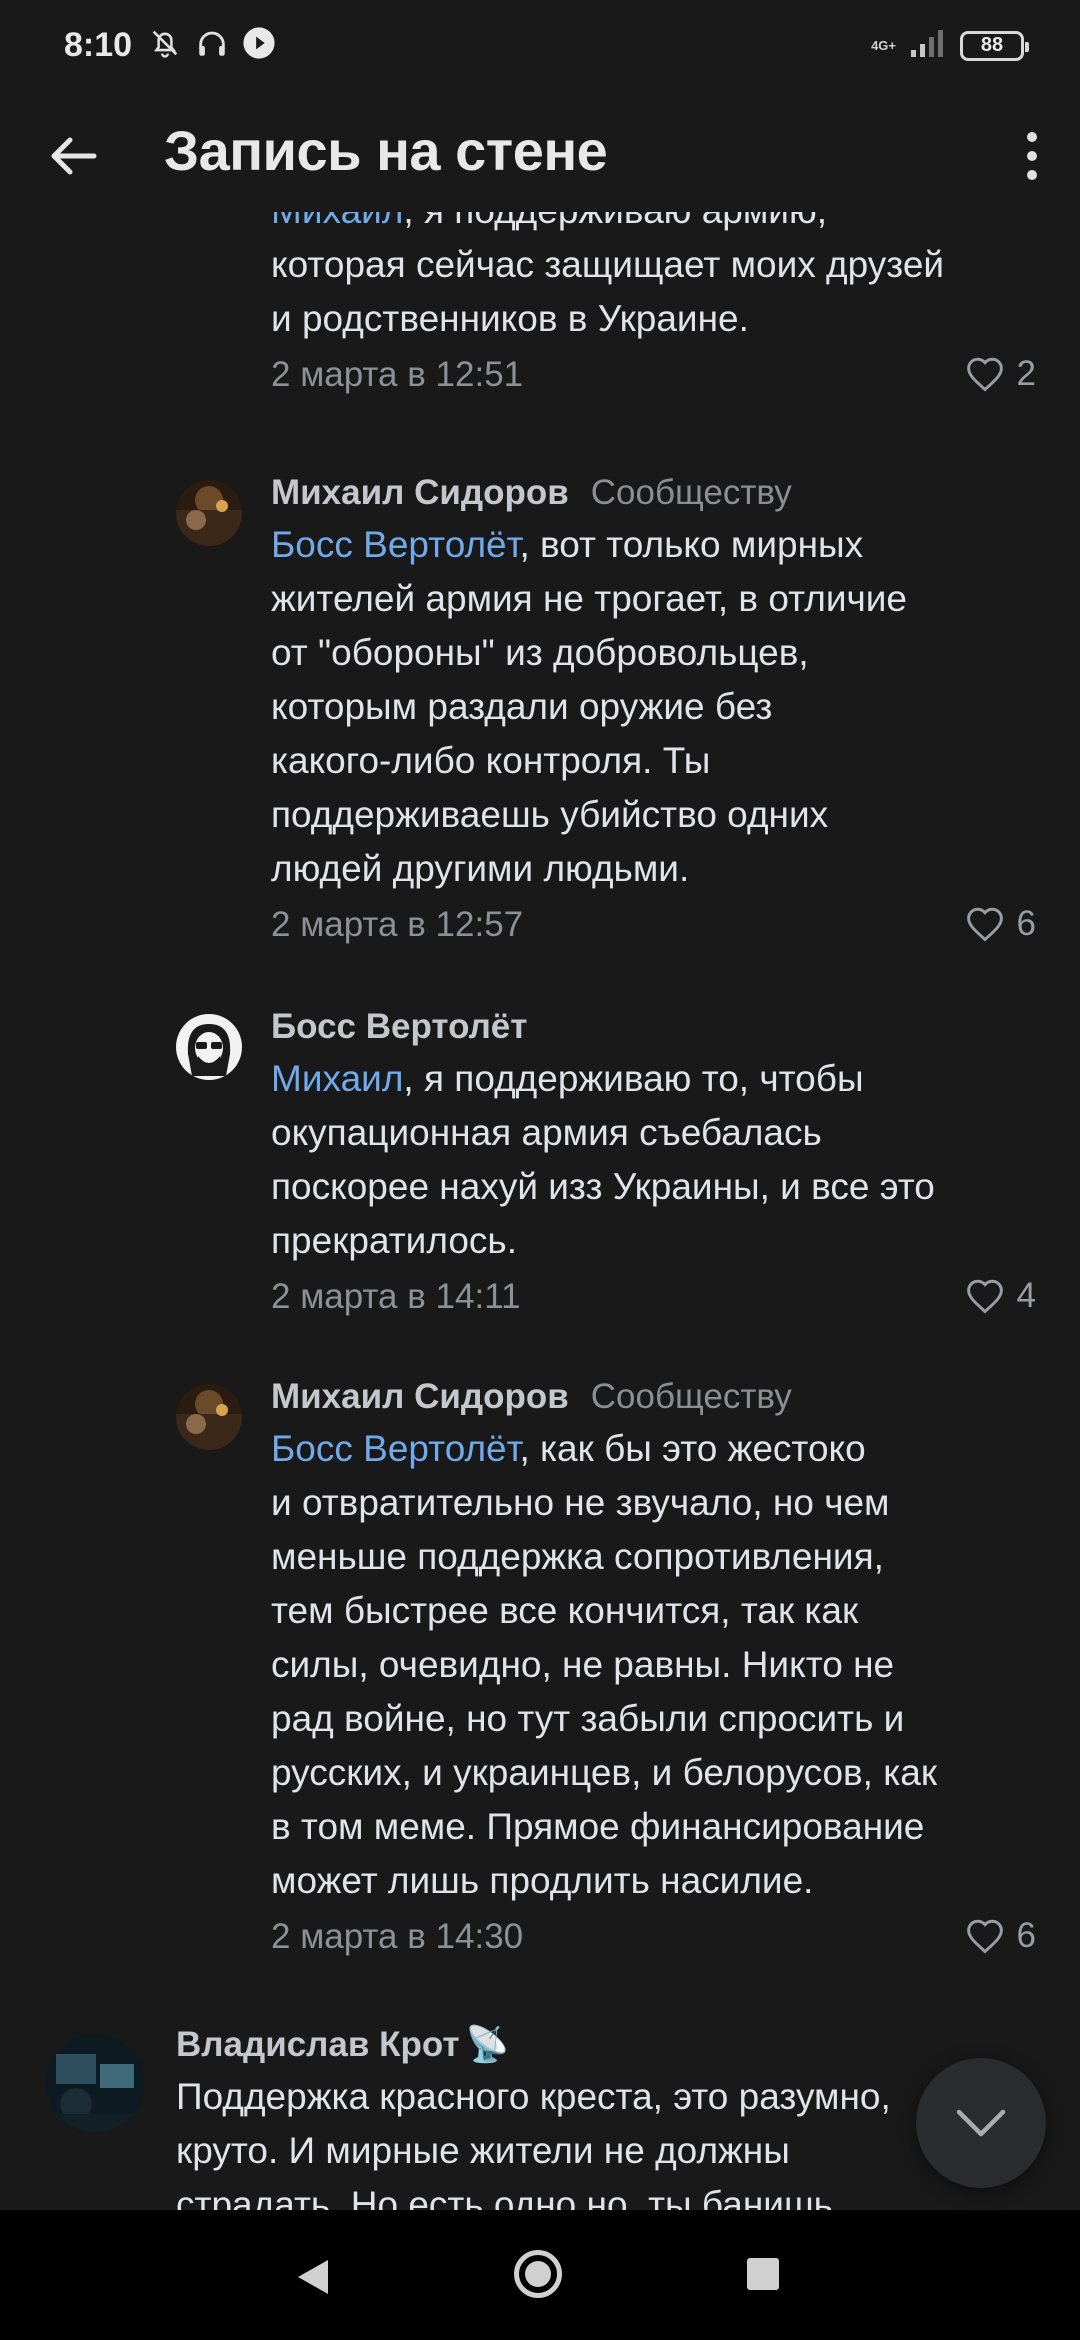  I want to click on arrow-left-icon, so click(74, 156).